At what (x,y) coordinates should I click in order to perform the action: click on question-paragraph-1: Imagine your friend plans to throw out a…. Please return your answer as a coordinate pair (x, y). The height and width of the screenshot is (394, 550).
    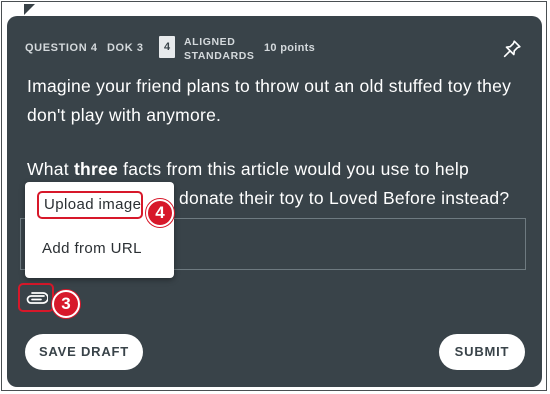
    Looking at the image, I should click on (269, 100).